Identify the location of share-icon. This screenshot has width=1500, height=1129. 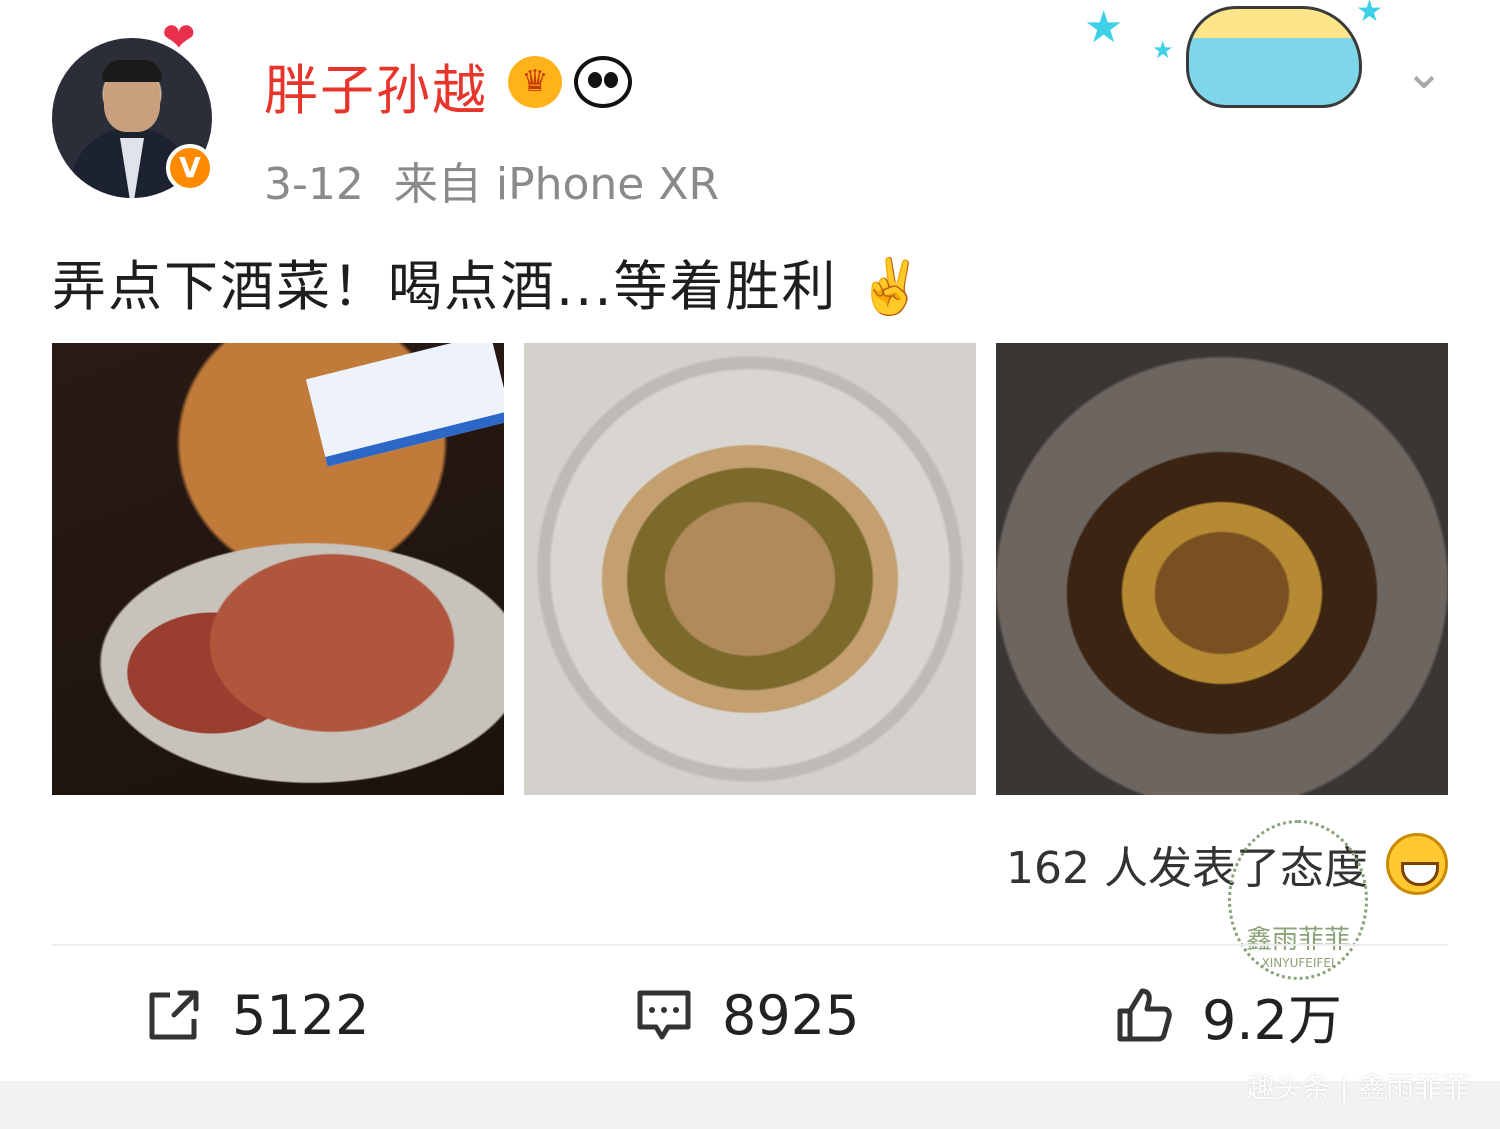
(174, 1015).